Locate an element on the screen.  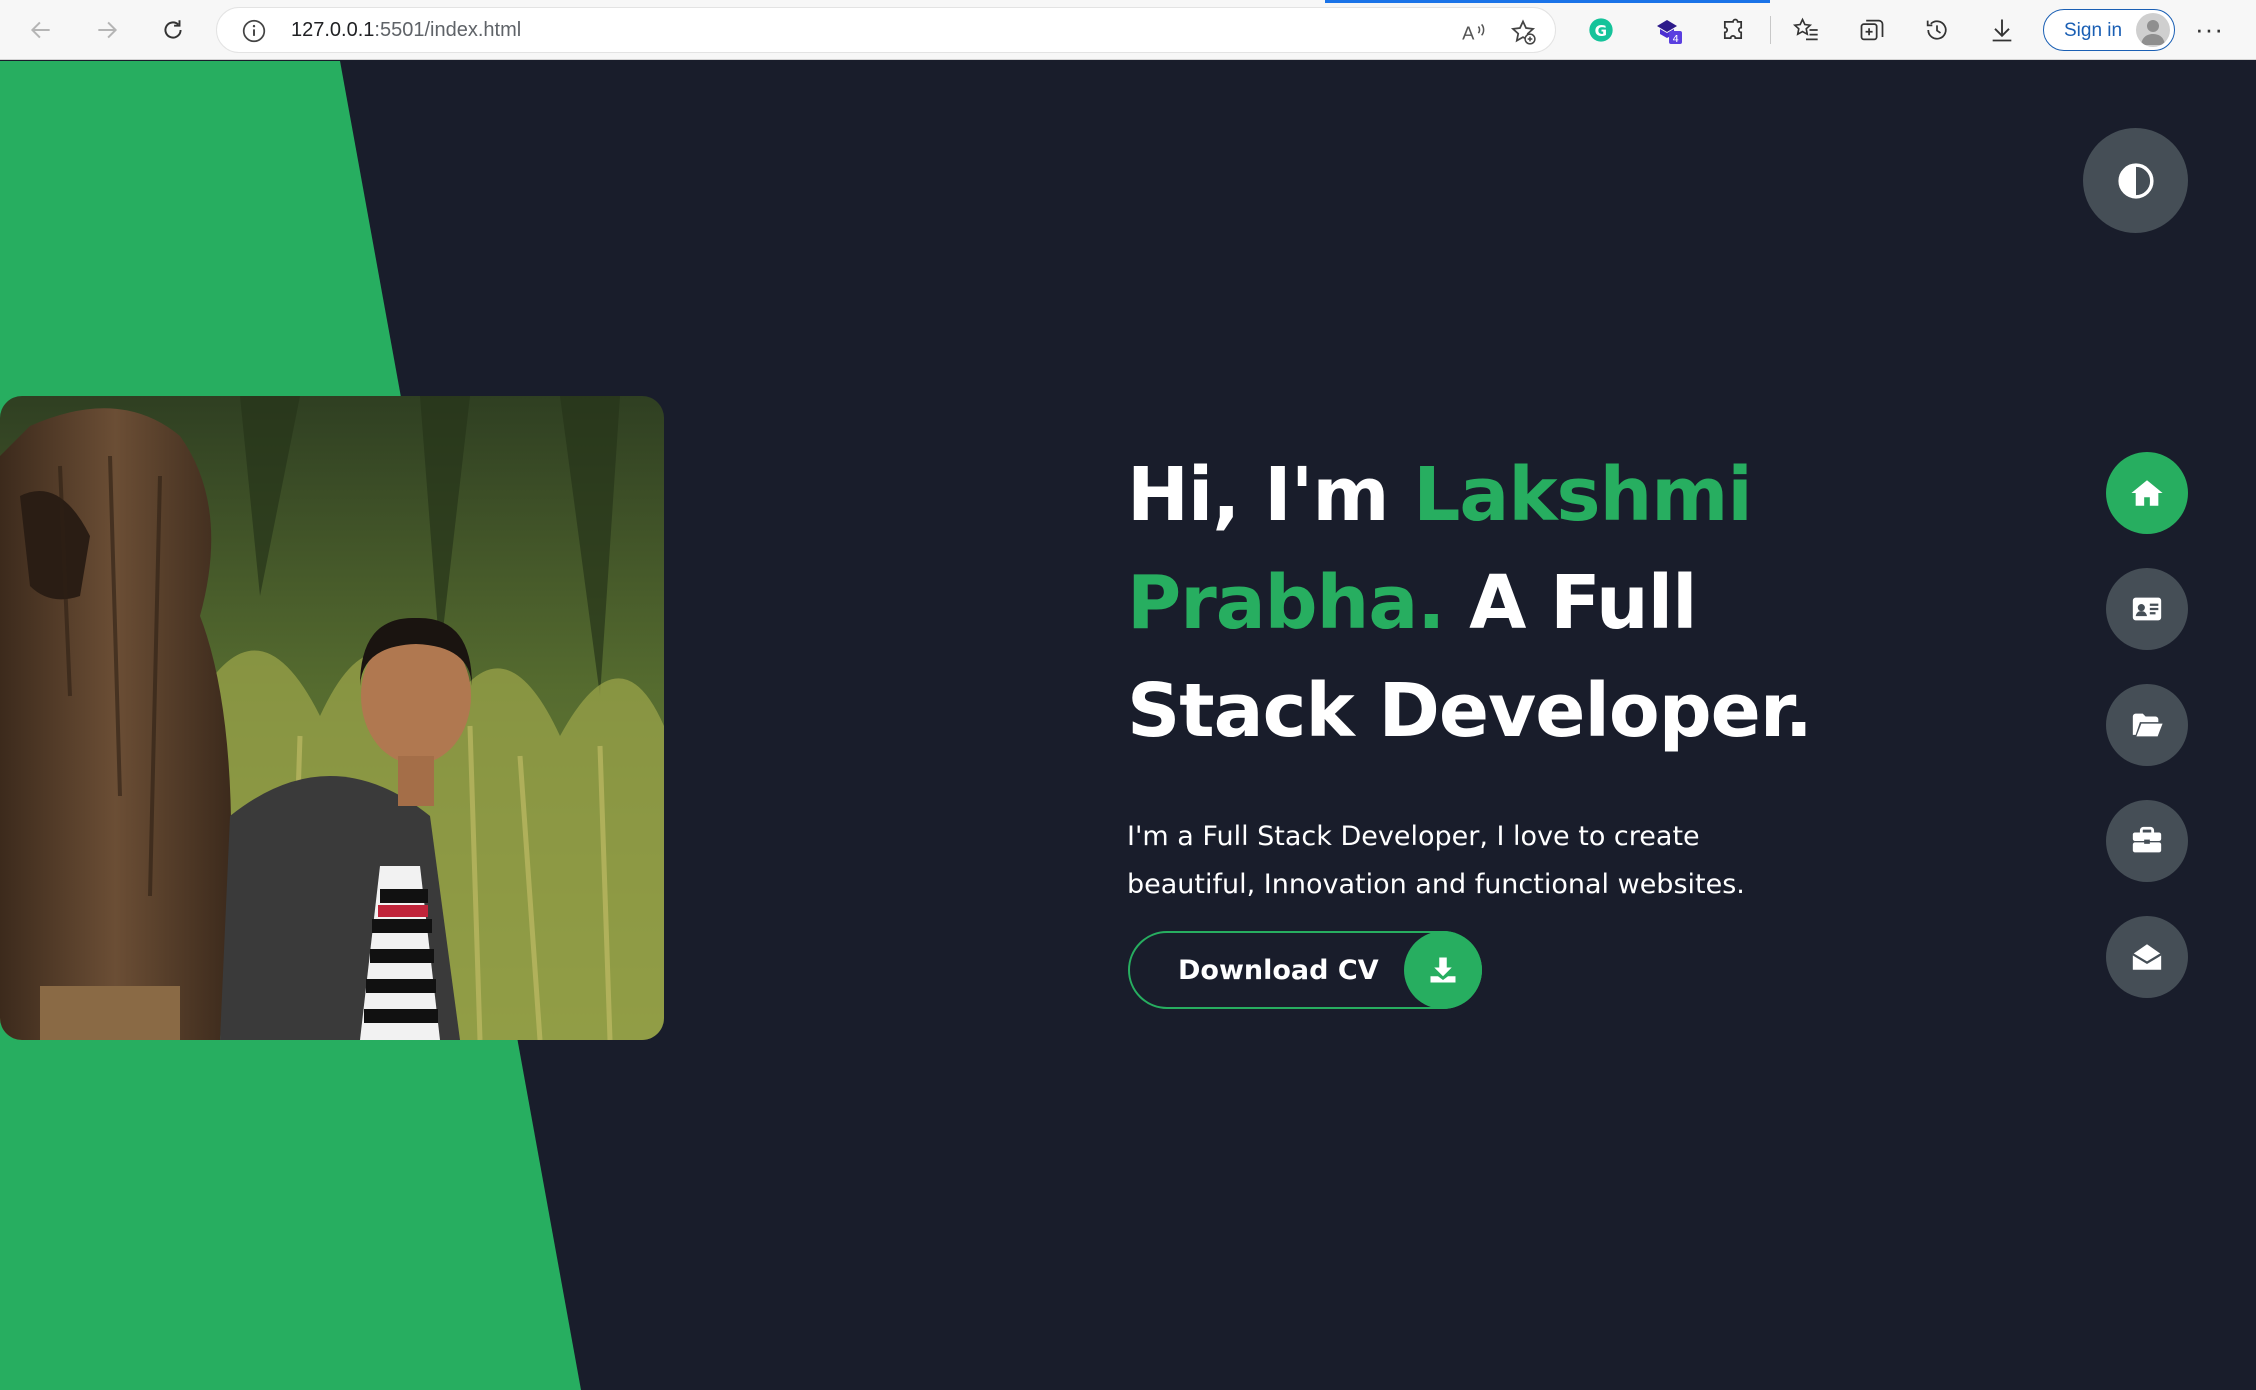
history-icon is located at coordinates (1936, 30).